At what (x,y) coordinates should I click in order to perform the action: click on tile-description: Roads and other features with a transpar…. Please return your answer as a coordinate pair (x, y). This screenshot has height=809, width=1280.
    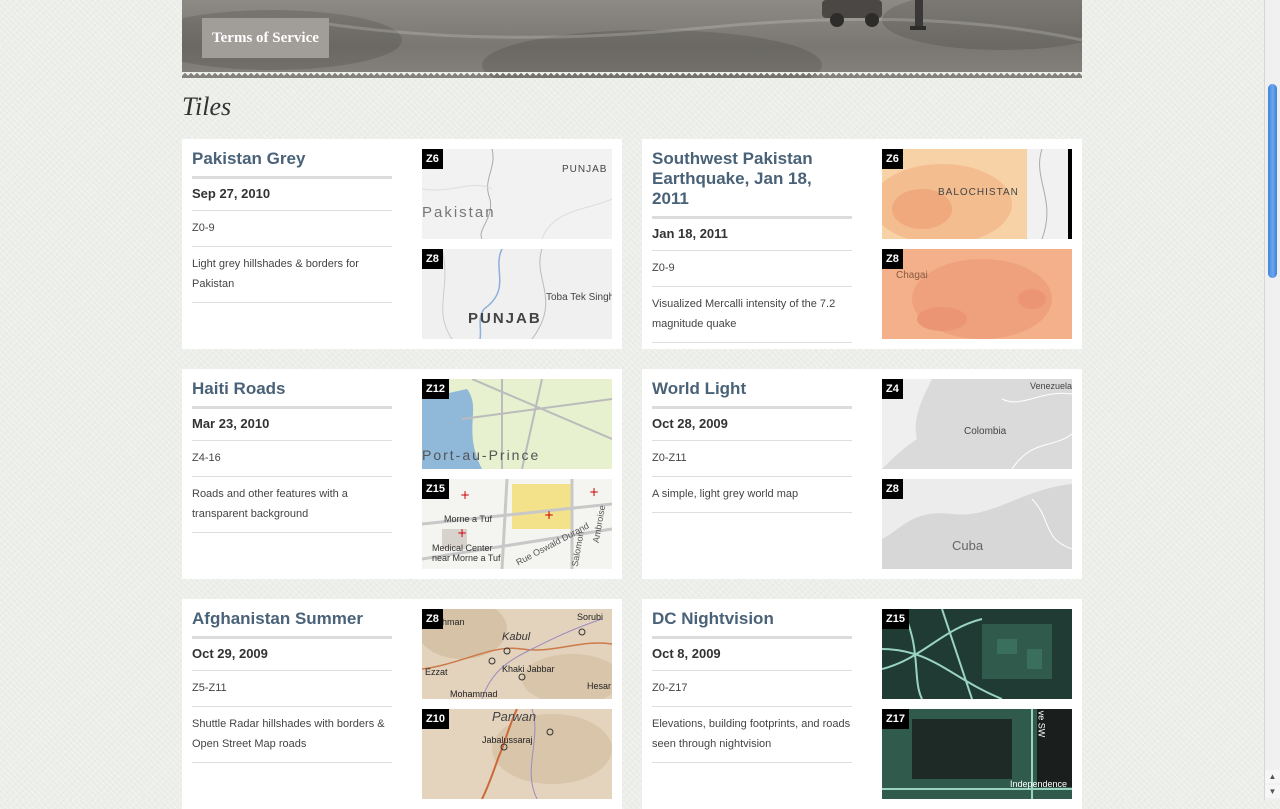
    Looking at the image, I should click on (292, 505).